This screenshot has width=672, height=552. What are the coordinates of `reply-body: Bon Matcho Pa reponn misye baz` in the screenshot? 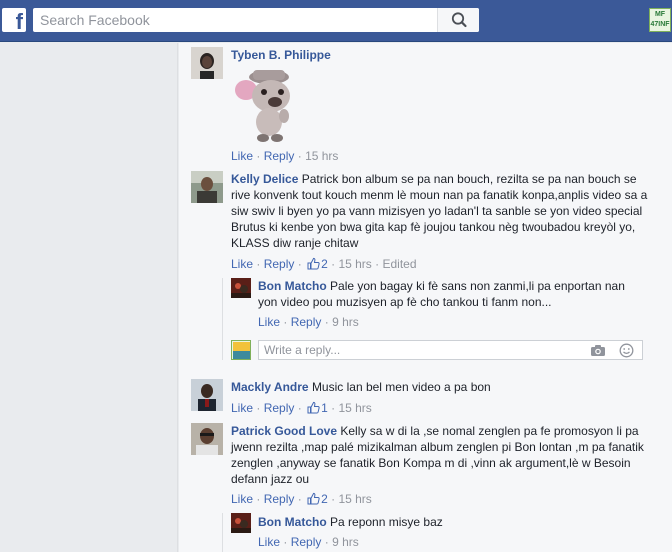 It's located at (448, 522).